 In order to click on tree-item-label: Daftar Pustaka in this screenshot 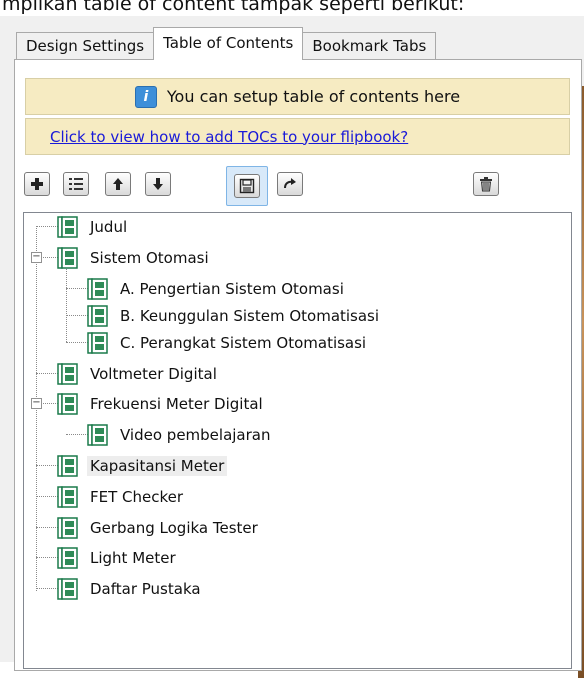, I will do `click(145, 588)`.